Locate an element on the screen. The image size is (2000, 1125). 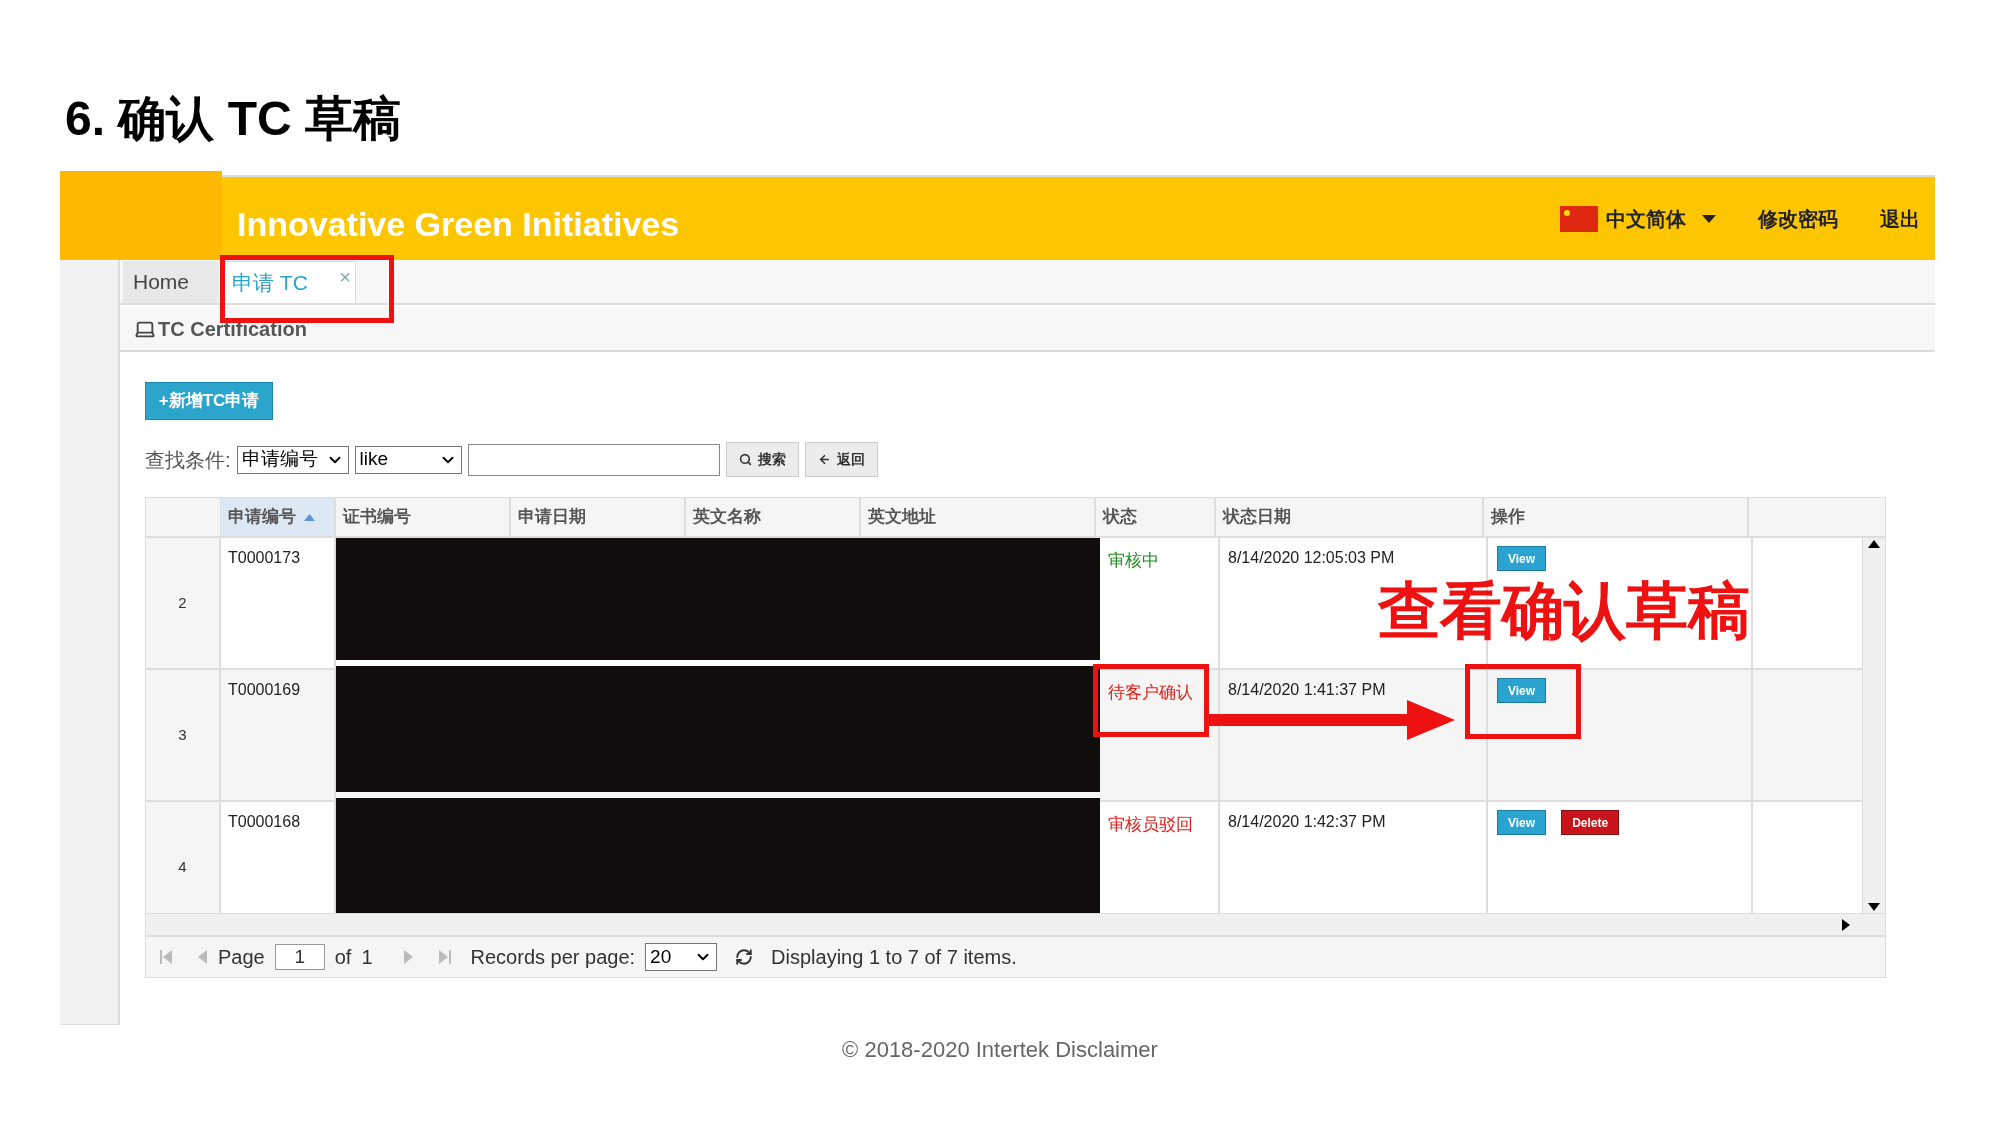
refresh-icon is located at coordinates (744, 957).